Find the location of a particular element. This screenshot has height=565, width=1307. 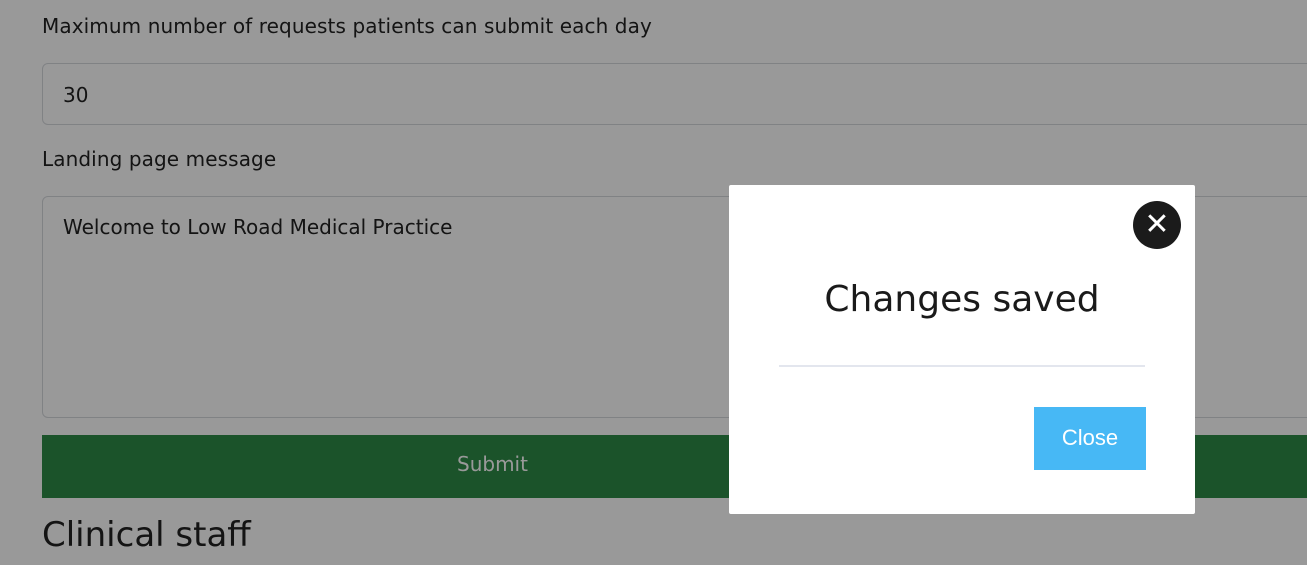

dialog-divider is located at coordinates (962, 366).